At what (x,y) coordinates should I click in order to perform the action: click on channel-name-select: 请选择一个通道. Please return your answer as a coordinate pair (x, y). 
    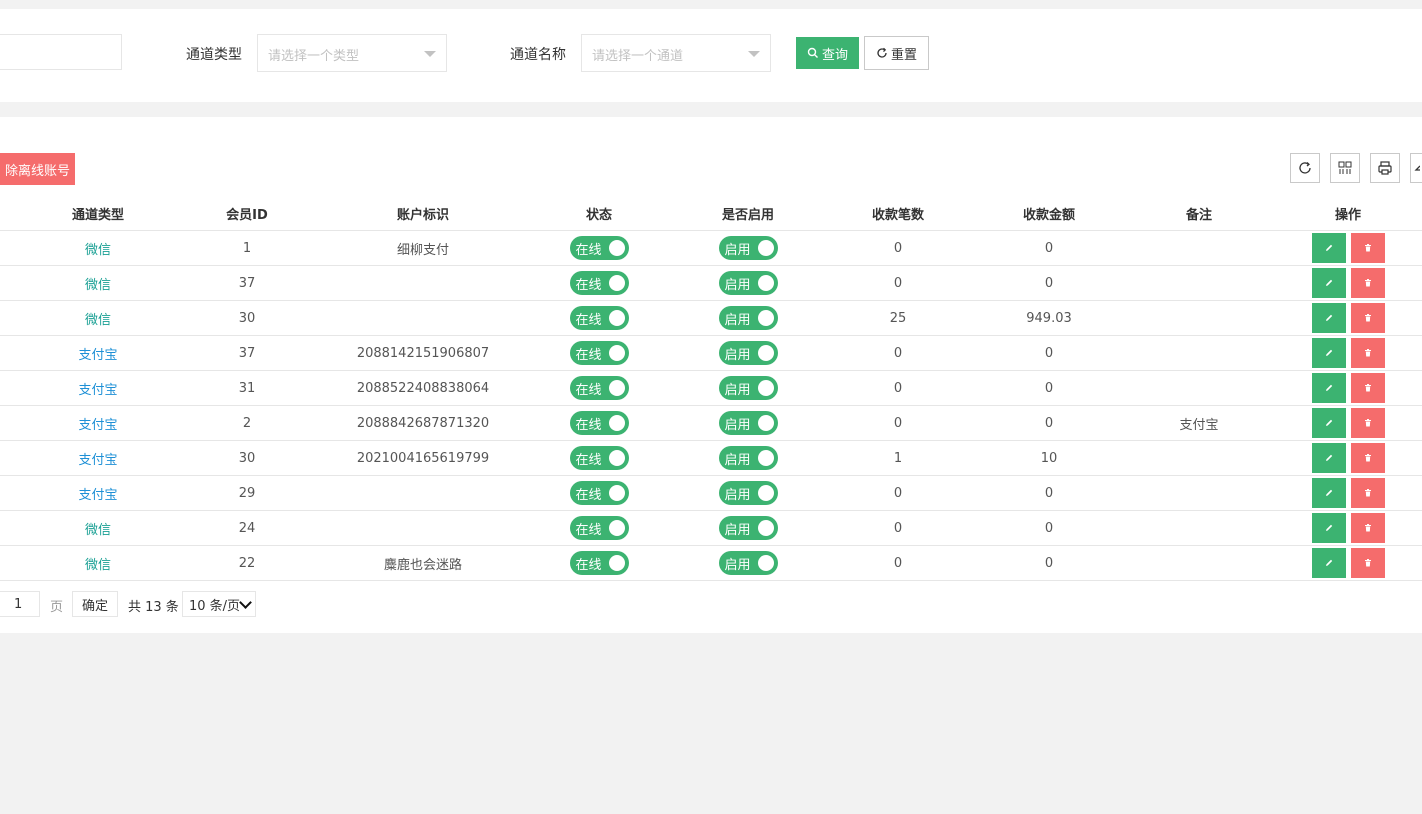
    Looking at the image, I should click on (676, 53).